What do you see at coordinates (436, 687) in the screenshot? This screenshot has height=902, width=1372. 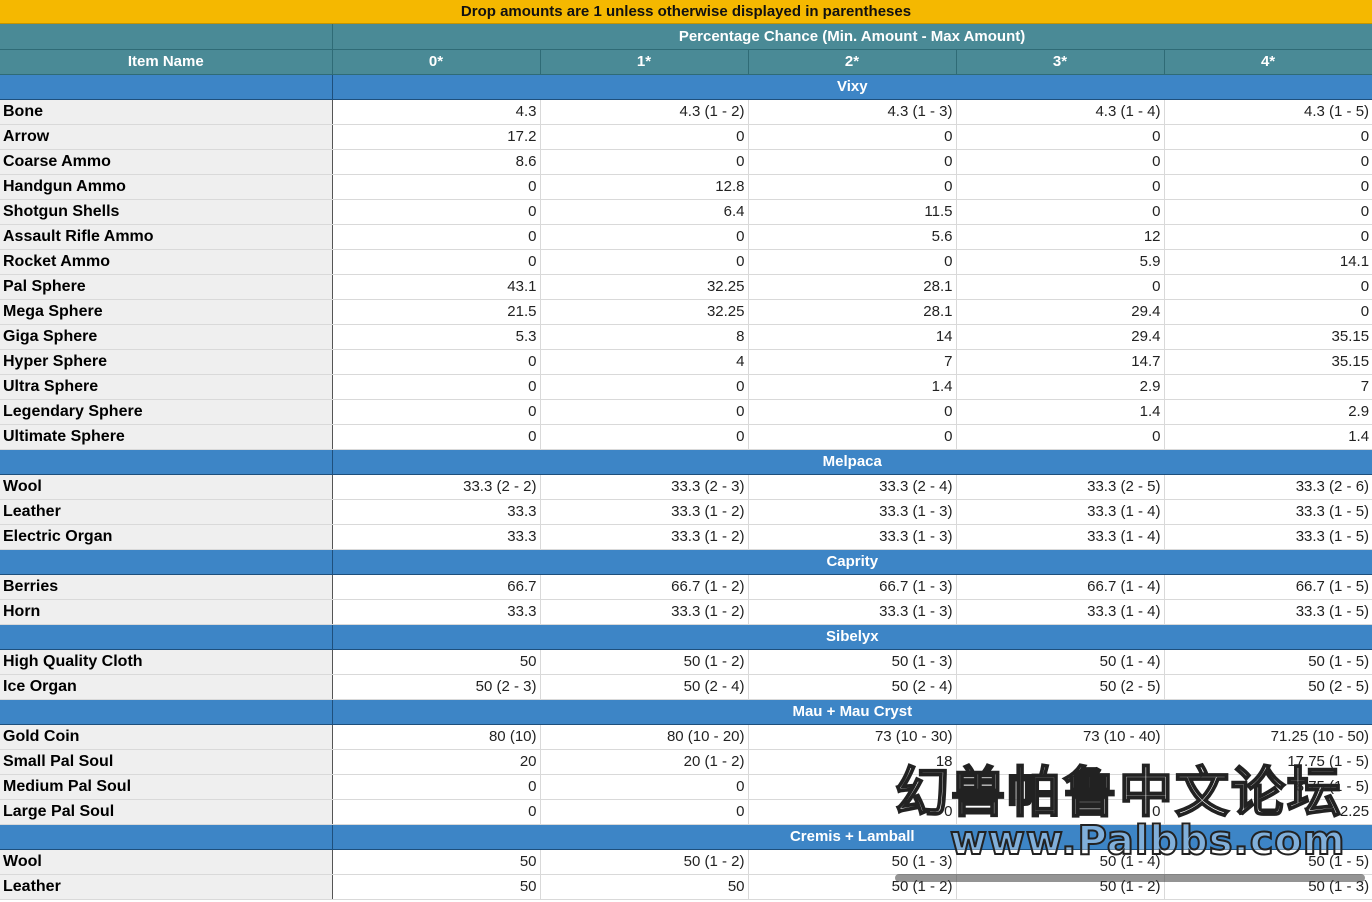 I see `value-cell: 50 (2 - 3)` at bounding box center [436, 687].